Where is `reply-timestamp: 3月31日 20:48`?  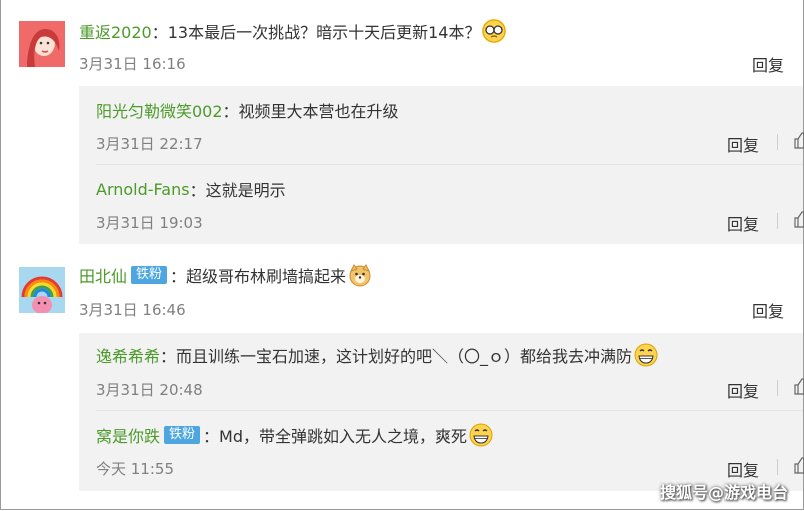
reply-timestamp: 3月31日 20:48 is located at coordinates (149, 390).